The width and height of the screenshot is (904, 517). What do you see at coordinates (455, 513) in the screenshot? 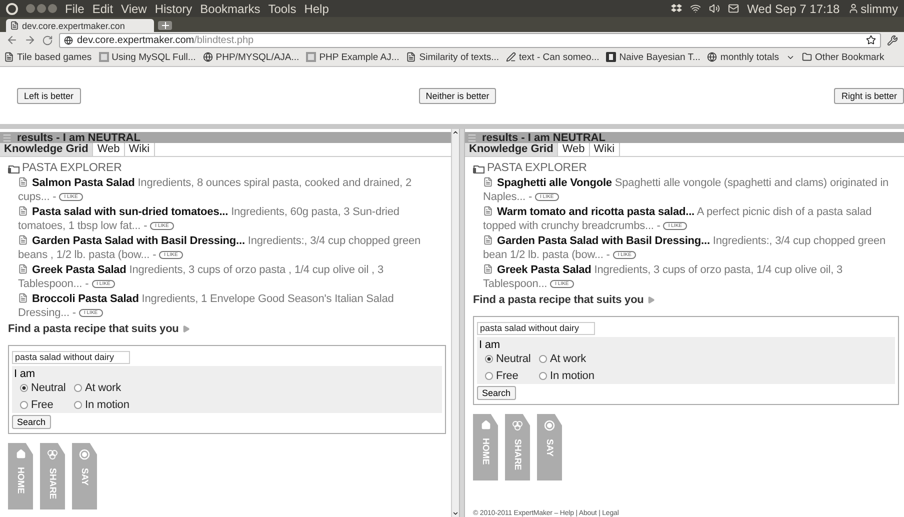
I see `down-icon` at bounding box center [455, 513].